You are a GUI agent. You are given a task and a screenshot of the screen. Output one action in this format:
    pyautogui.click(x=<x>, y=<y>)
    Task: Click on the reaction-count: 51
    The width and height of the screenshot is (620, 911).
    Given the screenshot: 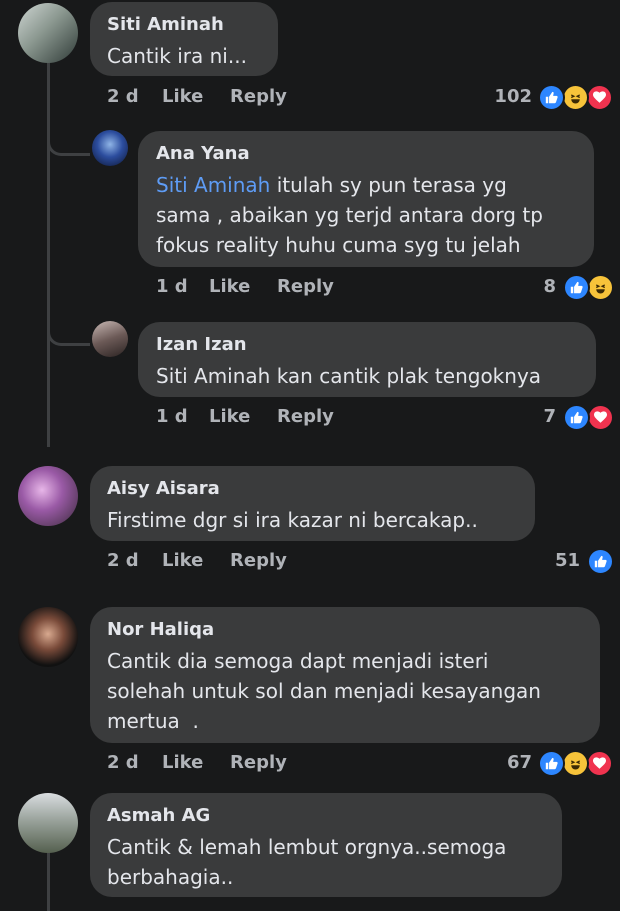 What is the action you would take?
    pyautogui.click(x=560, y=560)
    